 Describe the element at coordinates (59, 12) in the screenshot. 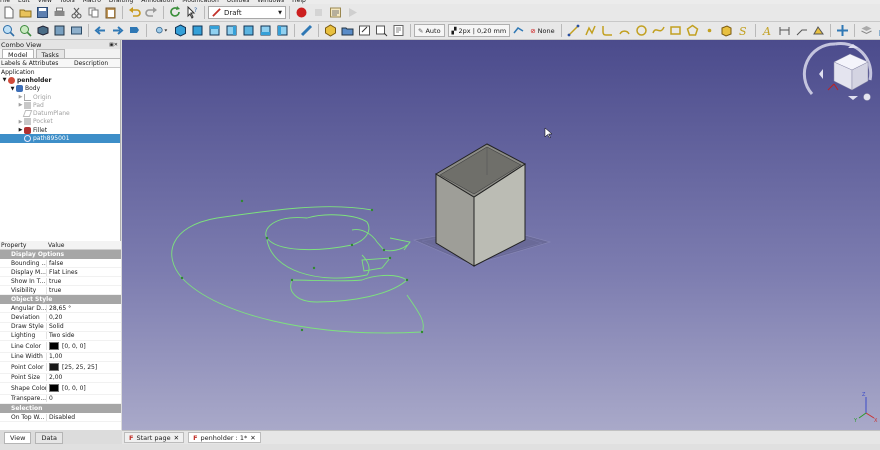

I see `print-icon` at that location.